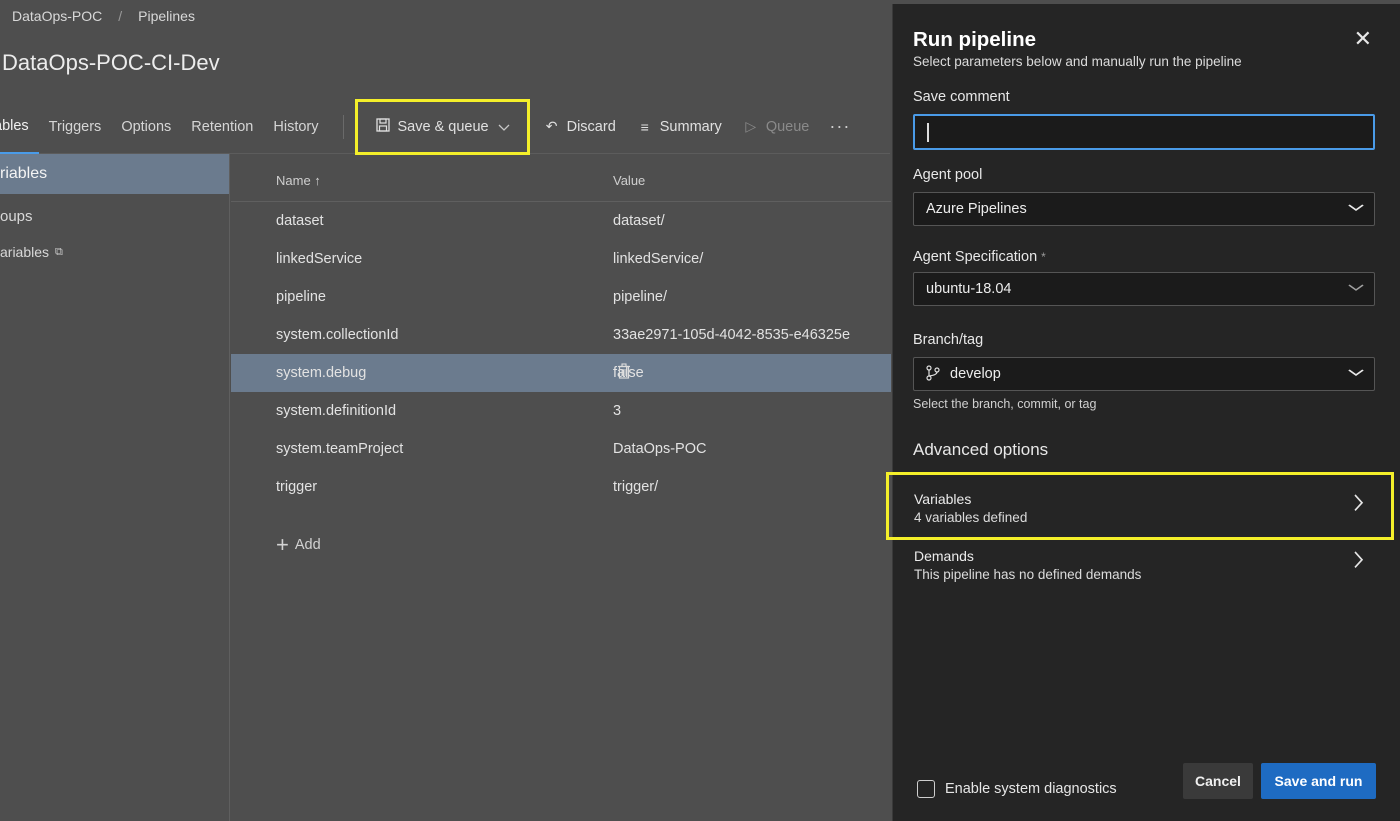 The width and height of the screenshot is (1400, 821). What do you see at coordinates (948, 340) in the screenshot?
I see `branch-label: Branch/tag` at bounding box center [948, 340].